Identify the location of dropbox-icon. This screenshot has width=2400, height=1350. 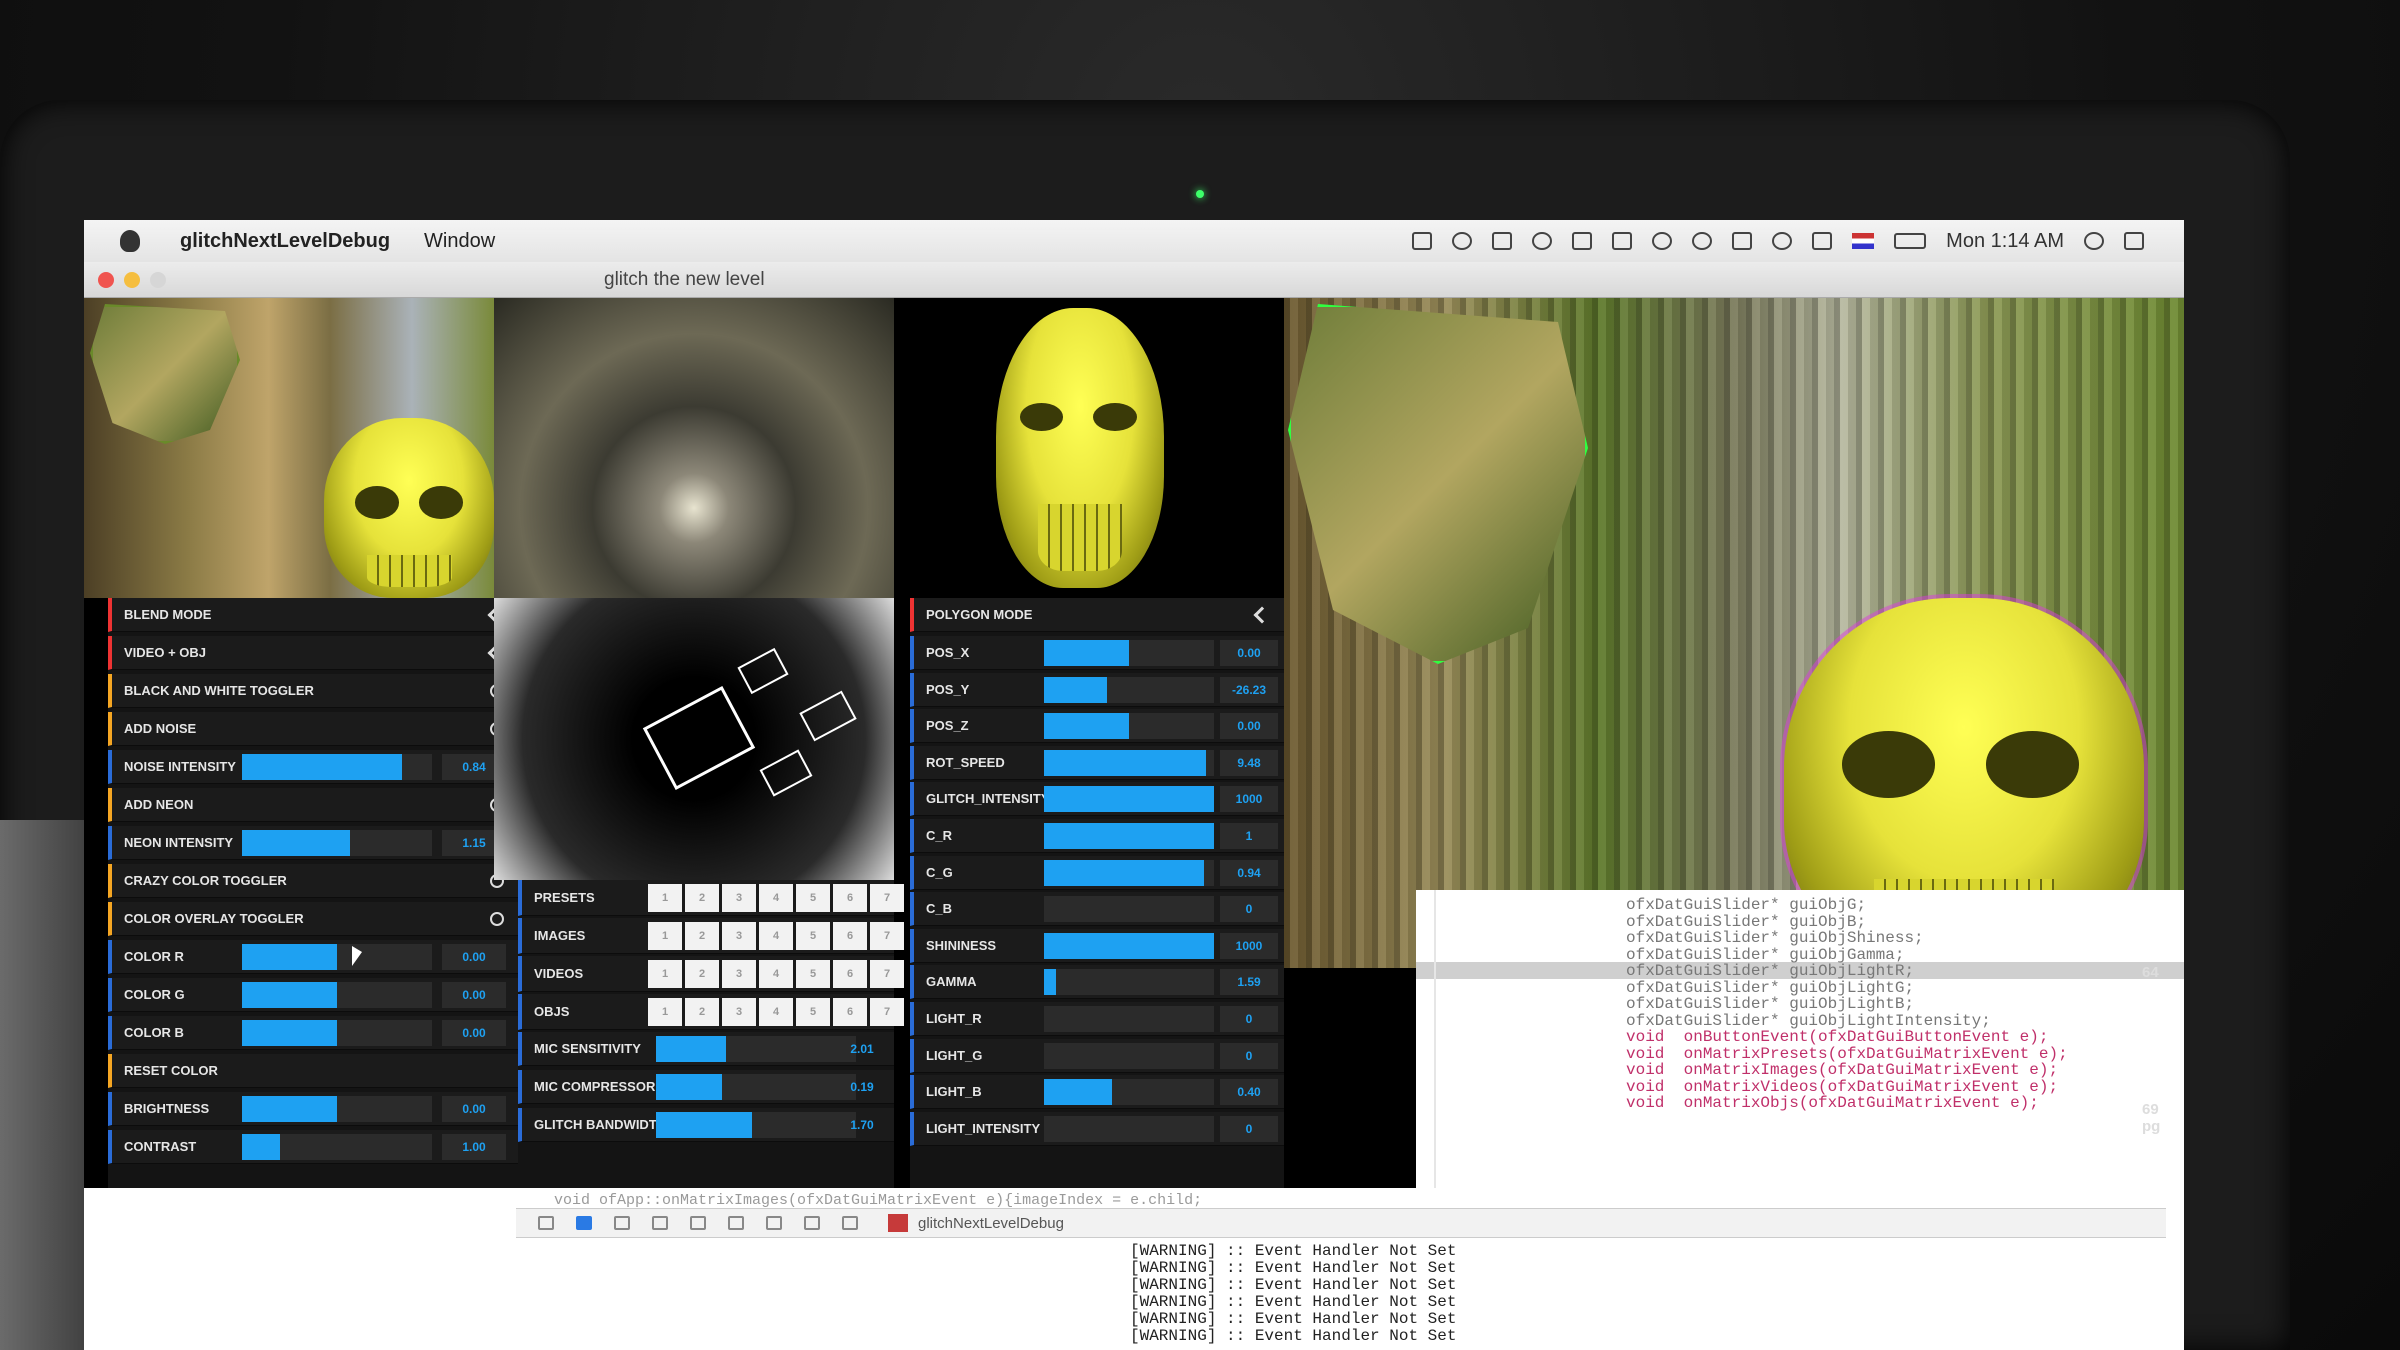
(1422, 241).